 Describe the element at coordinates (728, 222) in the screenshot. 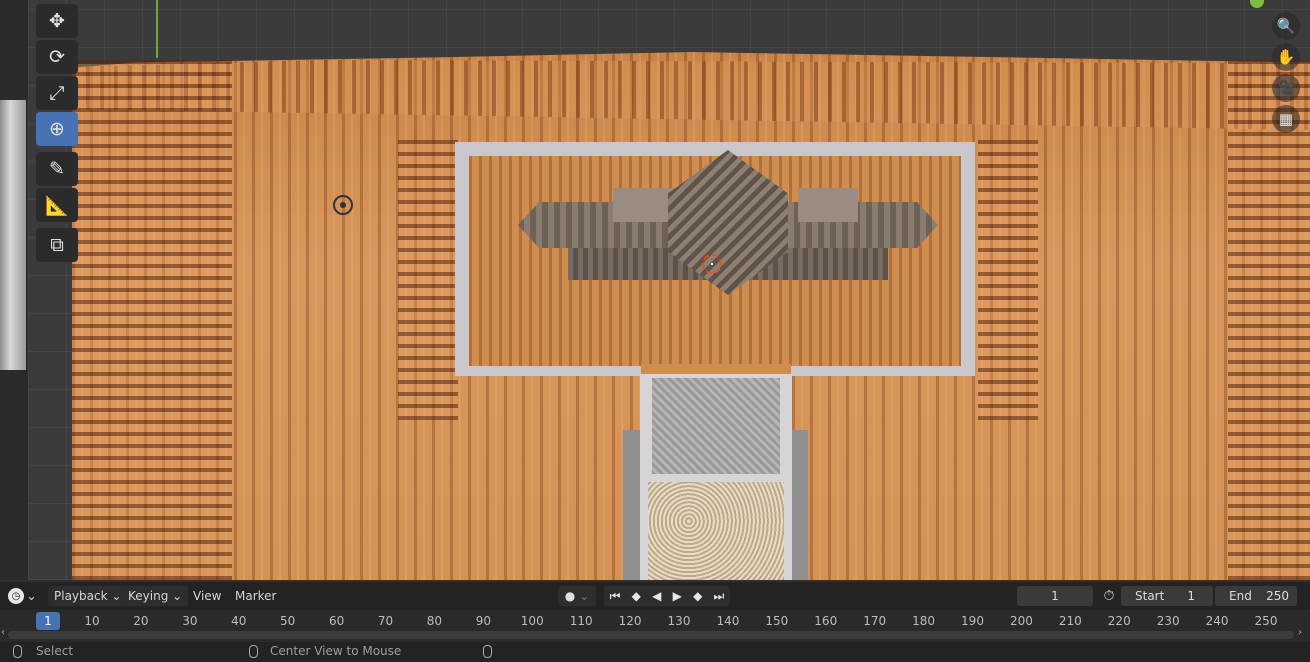

I see `temple-model` at that location.